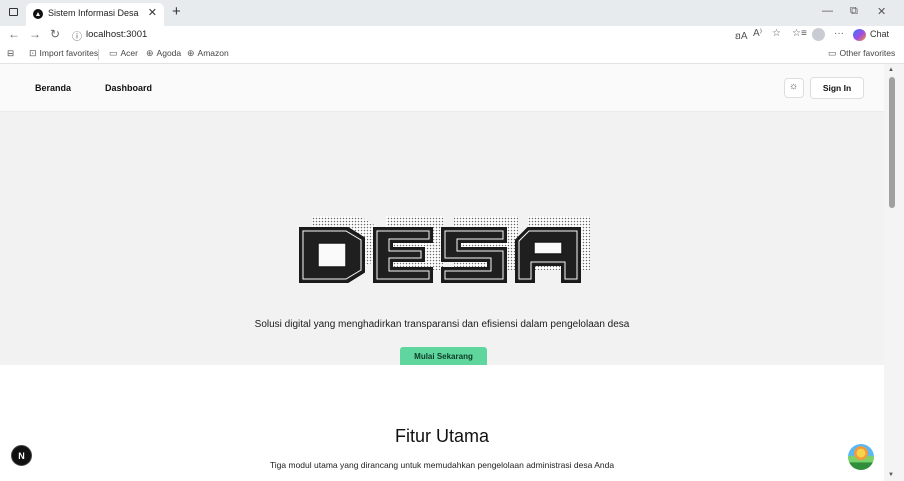 Image resolution: width=904 pixels, height=481 pixels. What do you see at coordinates (98, 54) in the screenshot?
I see `bookmark-divider` at bounding box center [98, 54].